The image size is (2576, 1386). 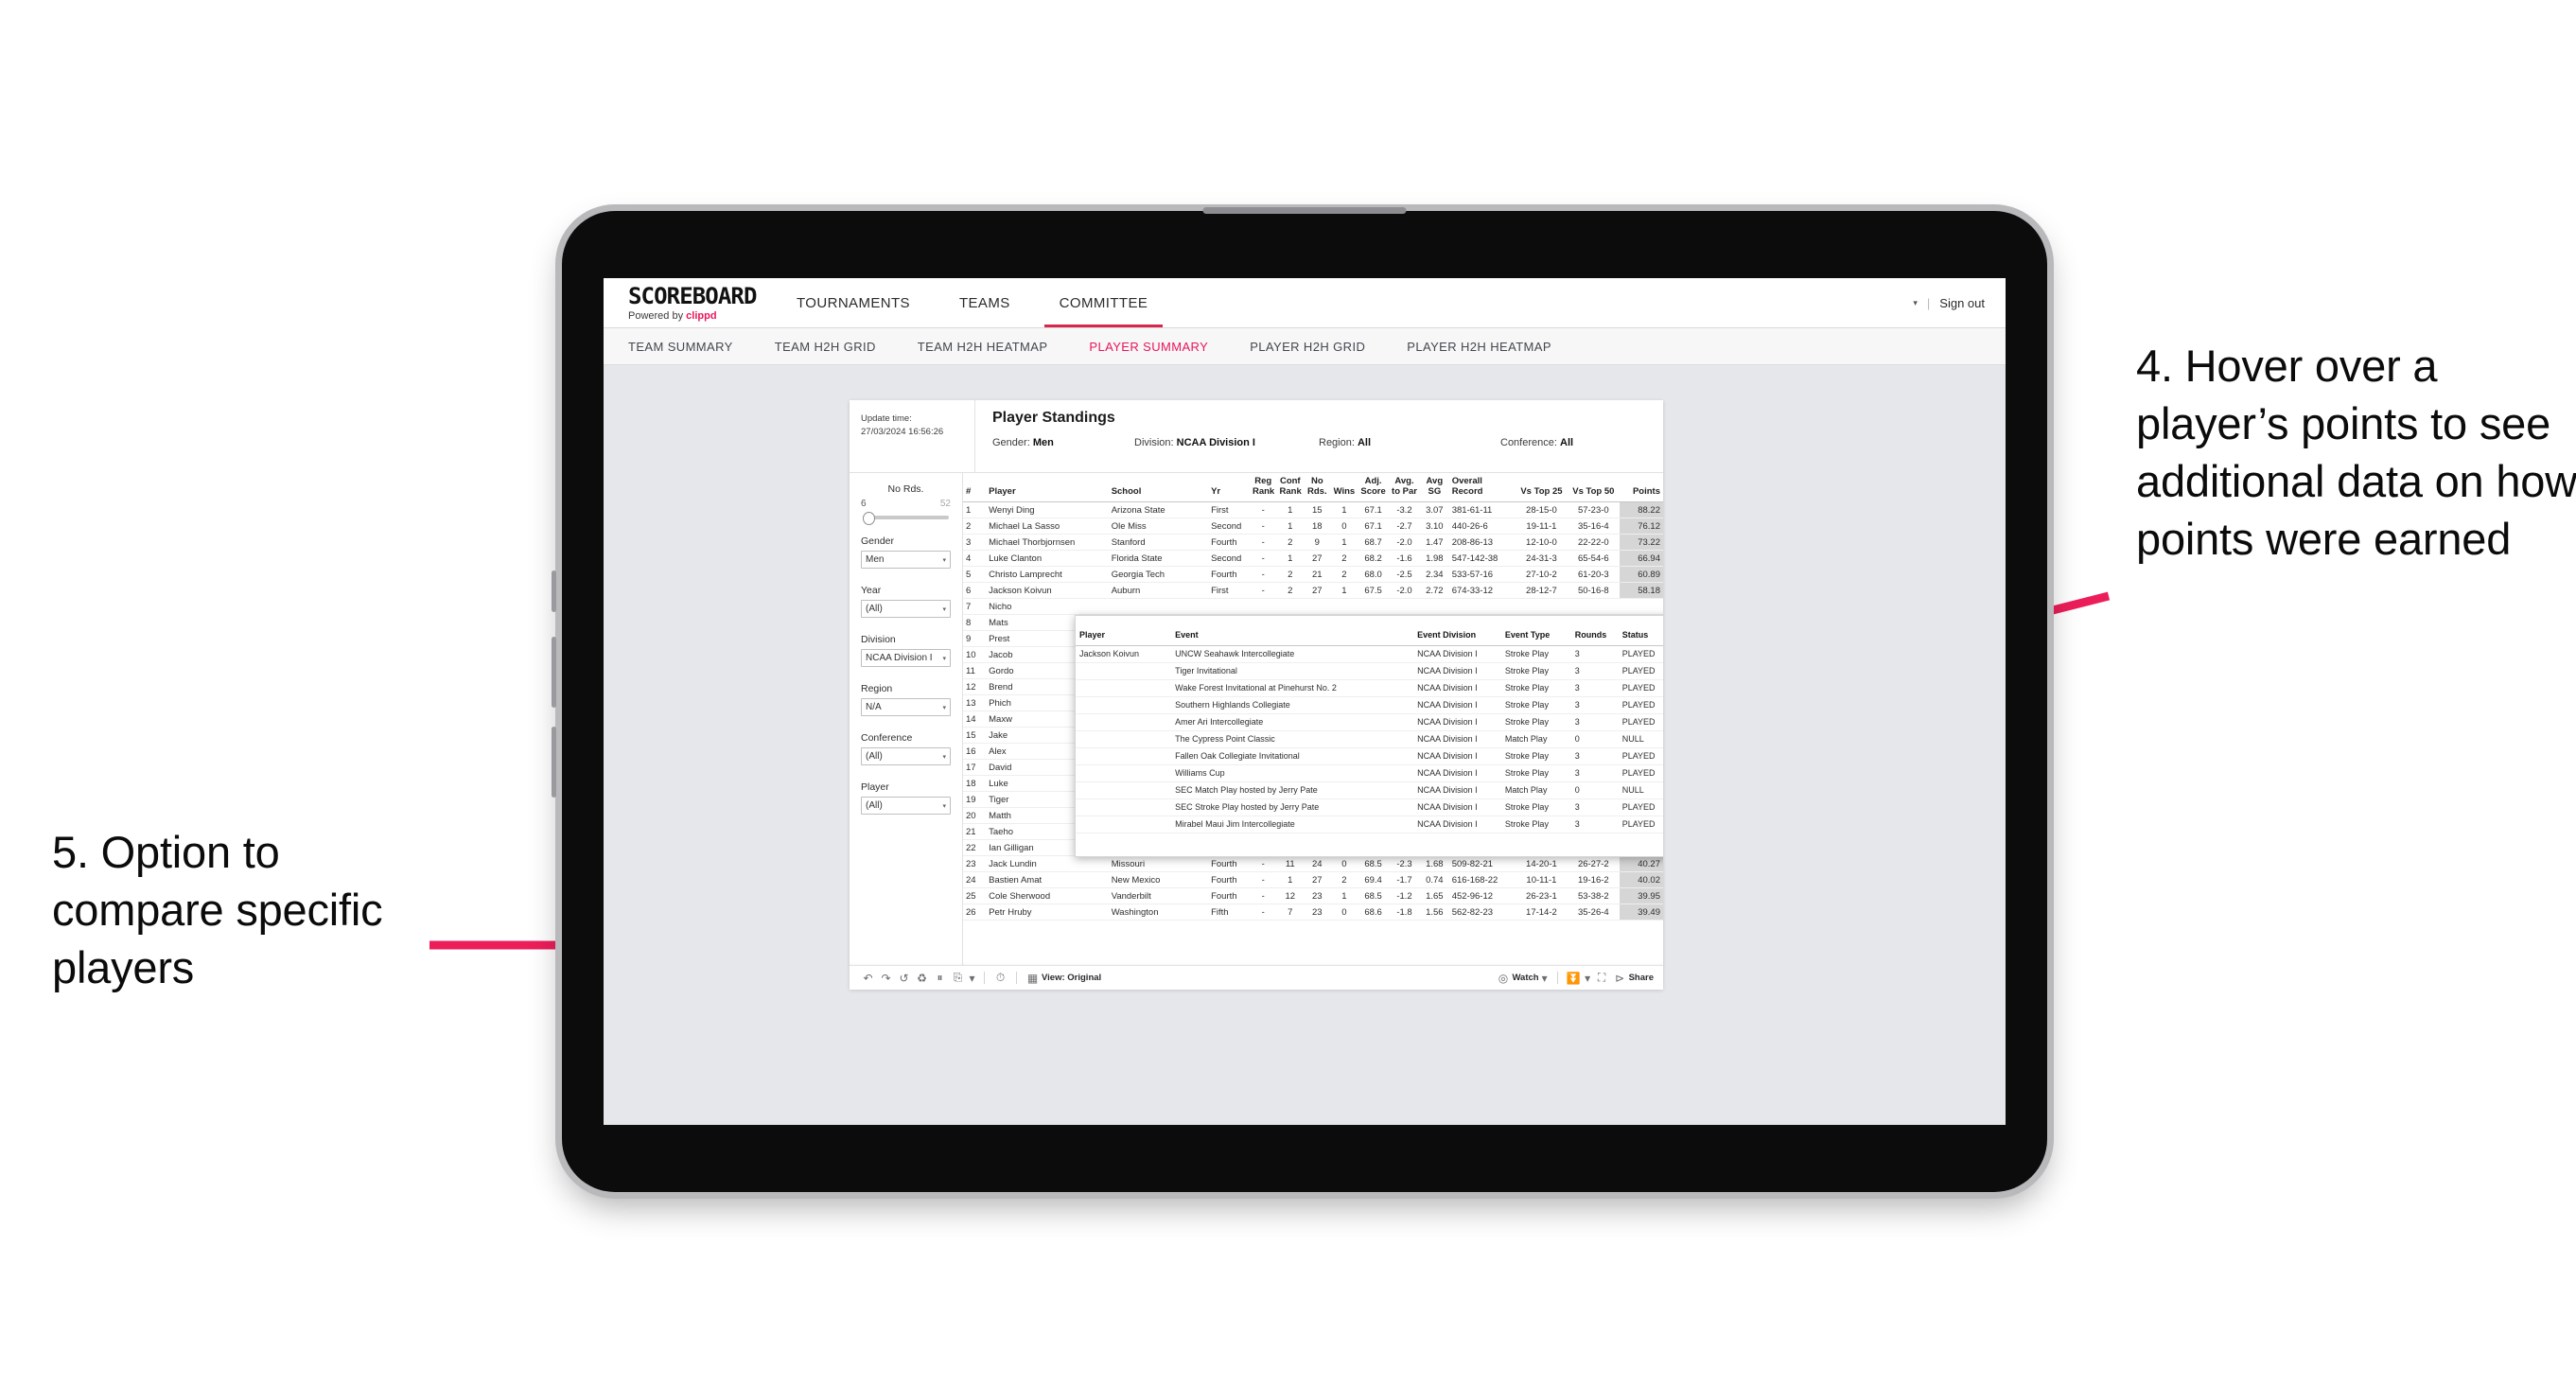 I want to click on filter-gender: Gender Men ▾, so click(x=906, y=552).